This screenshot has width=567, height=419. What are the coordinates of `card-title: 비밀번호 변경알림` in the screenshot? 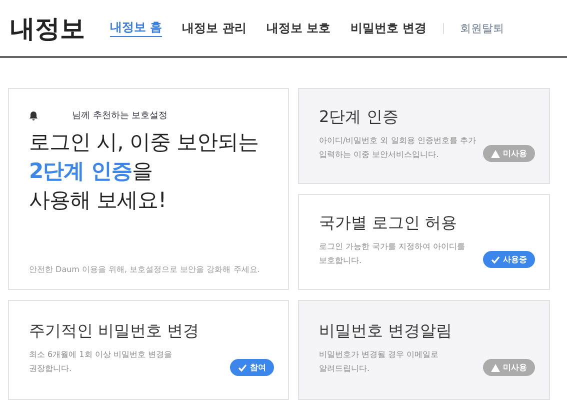 It's located at (386, 331).